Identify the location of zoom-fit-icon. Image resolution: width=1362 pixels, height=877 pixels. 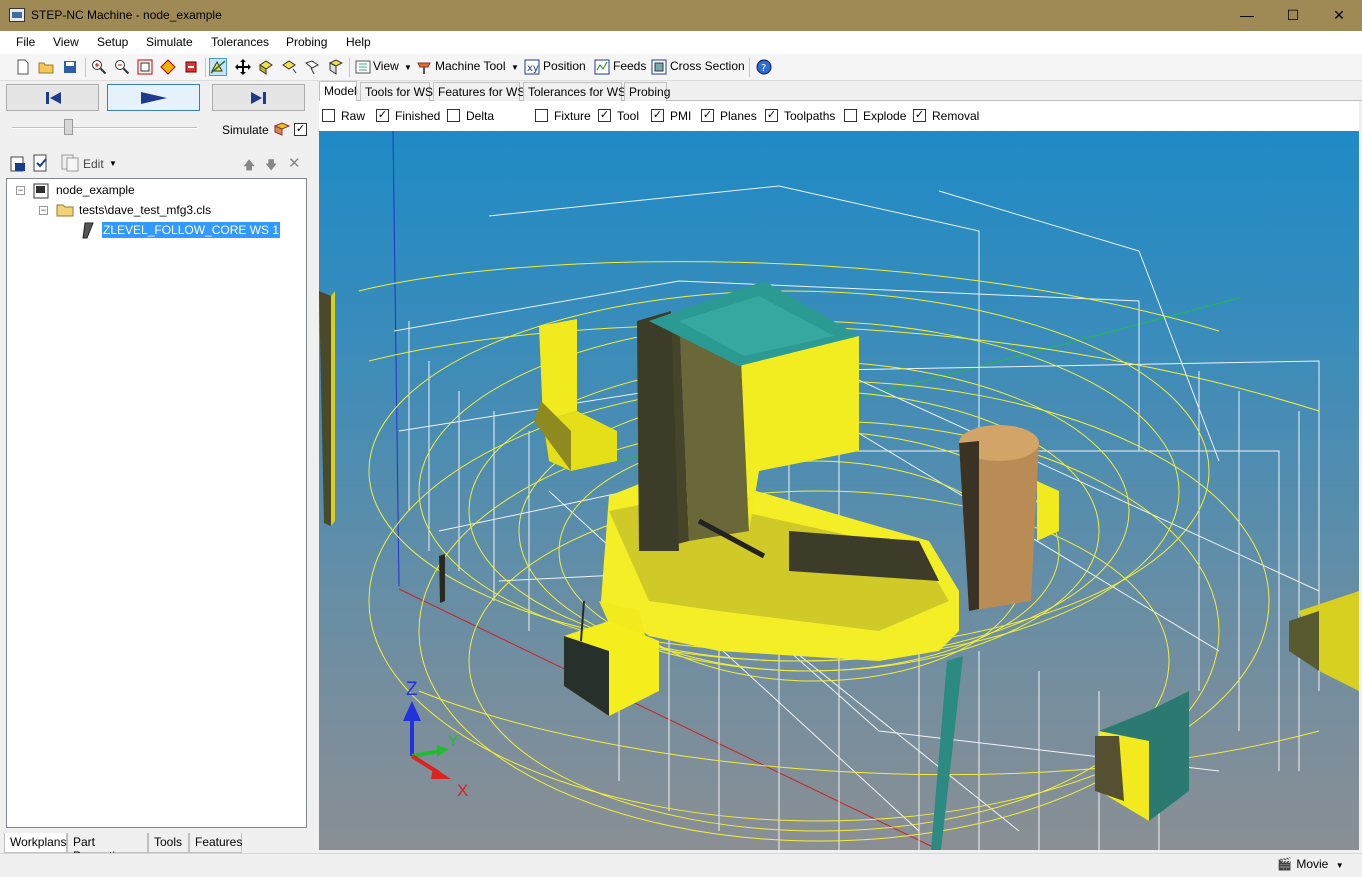
(145, 67).